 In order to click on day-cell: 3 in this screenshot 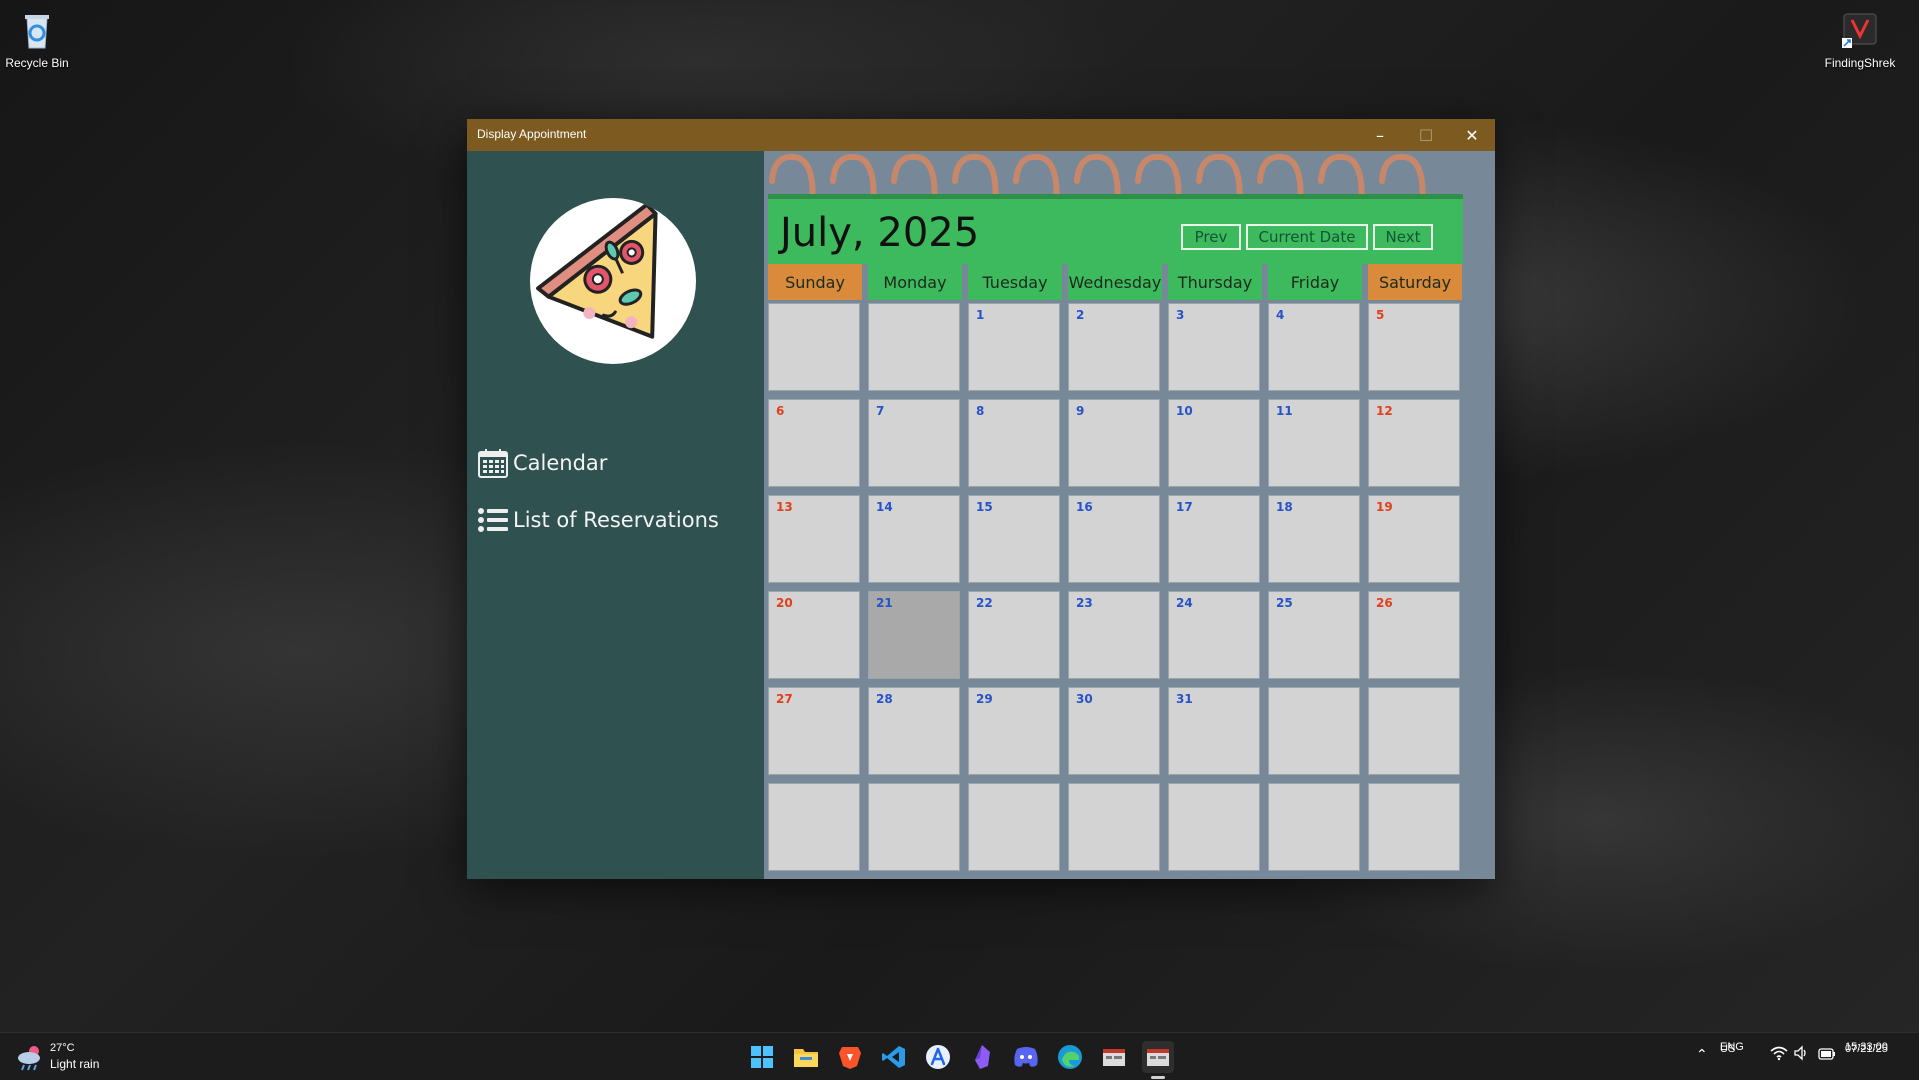, I will do `click(1214, 347)`.